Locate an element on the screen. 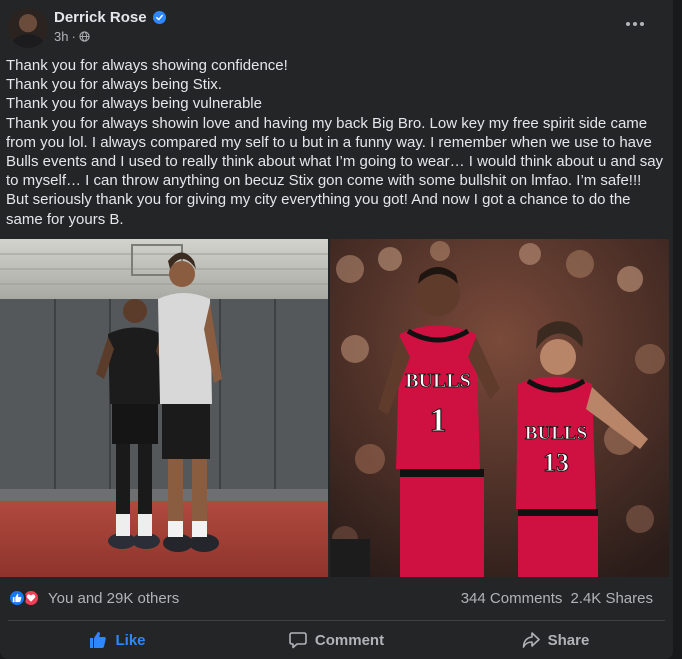  post-stats: 344 Comments 2.4K Shares is located at coordinates (557, 598).